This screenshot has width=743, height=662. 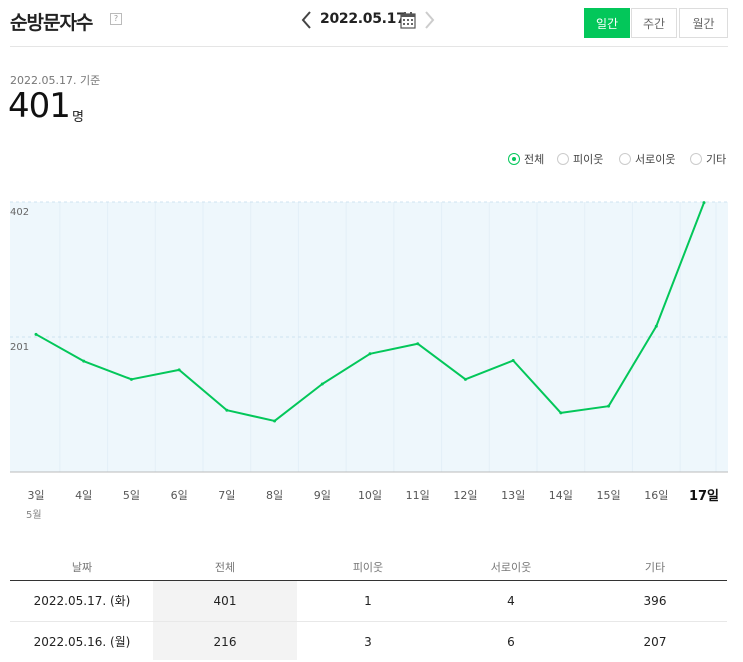 I want to click on legend-mutual-neighbor-radio: 서로이웃, so click(x=647, y=160).